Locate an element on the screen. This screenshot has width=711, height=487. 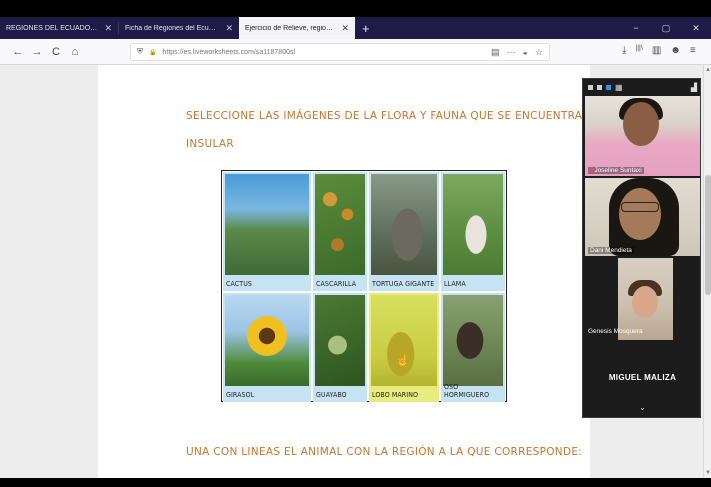
option-caption: OSO HORMIGUERO is located at coordinates (467, 391).